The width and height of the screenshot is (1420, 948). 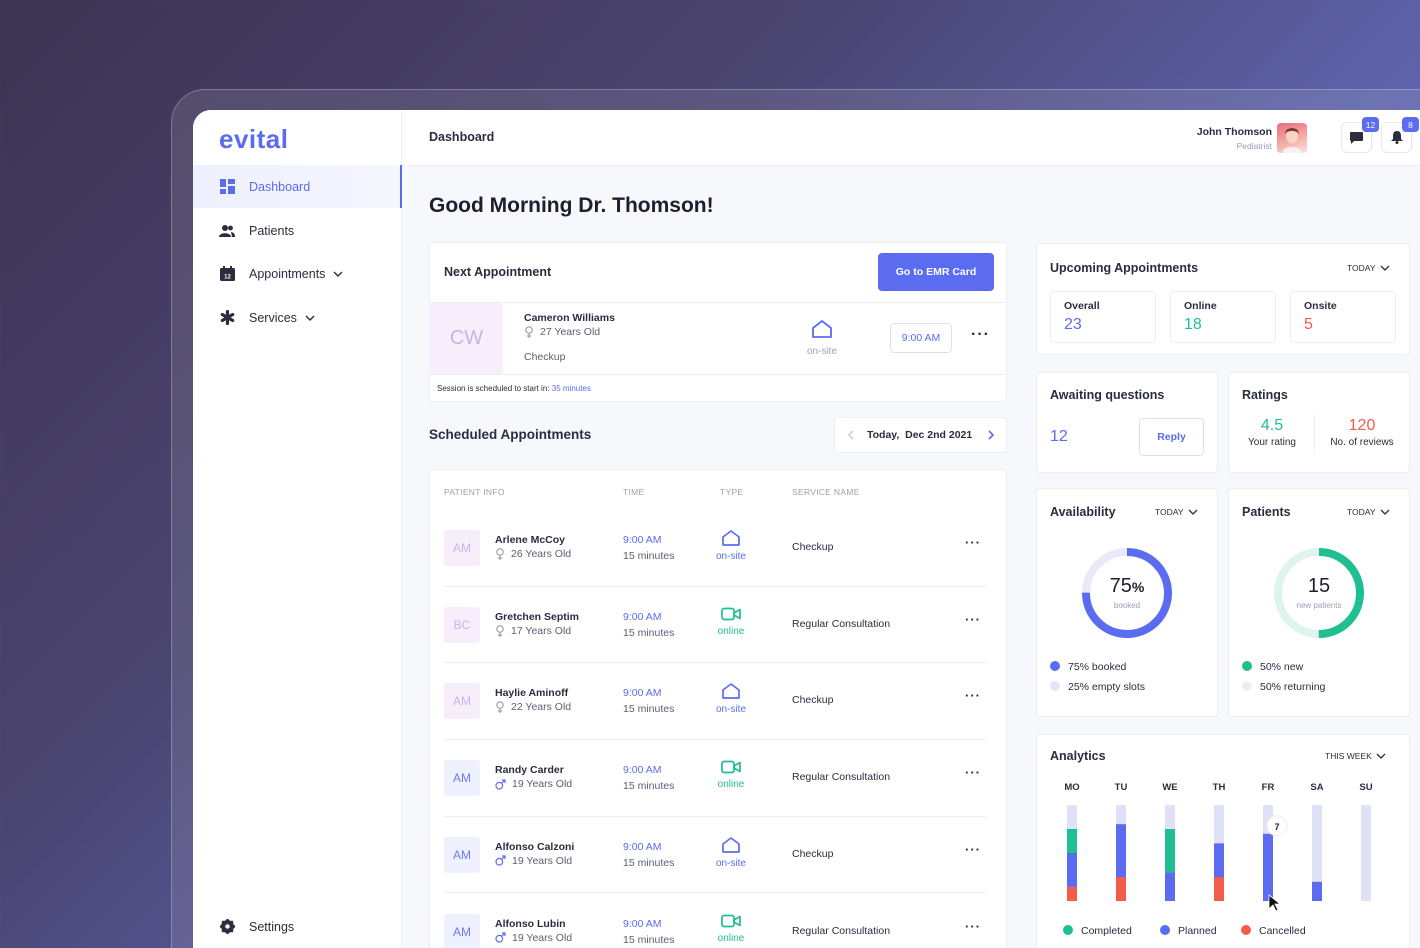 I want to click on messages-button: 12, so click(x=1360, y=135).